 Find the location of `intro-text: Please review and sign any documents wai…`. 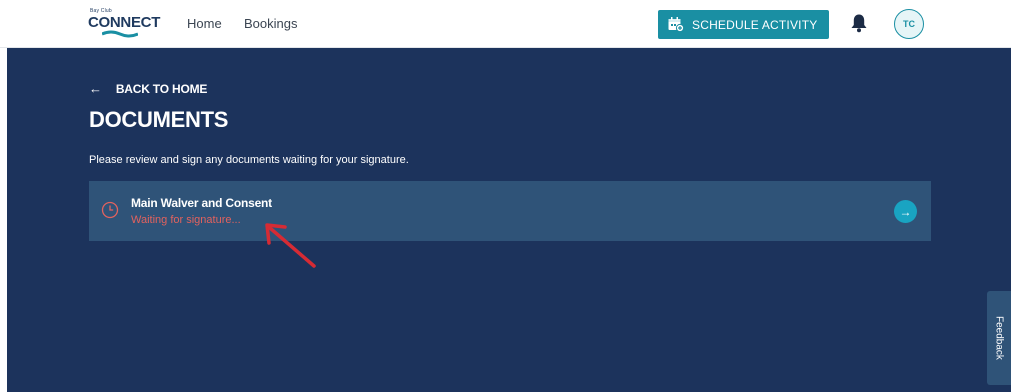

intro-text: Please review and sign any documents wai… is located at coordinates (249, 160).